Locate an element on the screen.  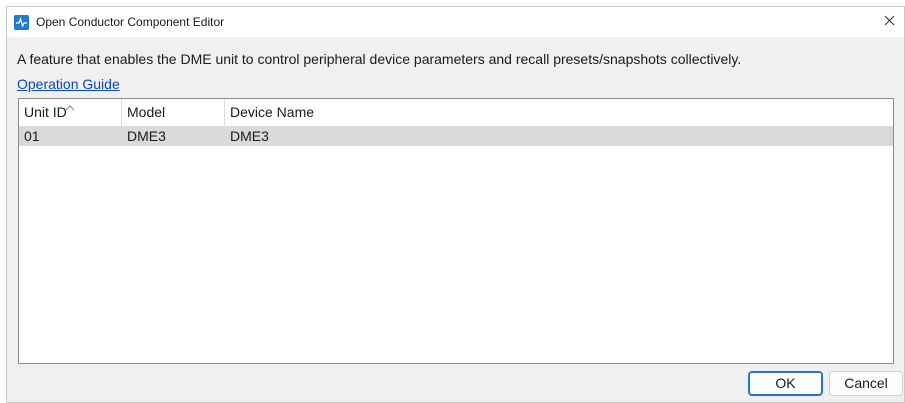
conductor-app-icon is located at coordinates (21, 22).